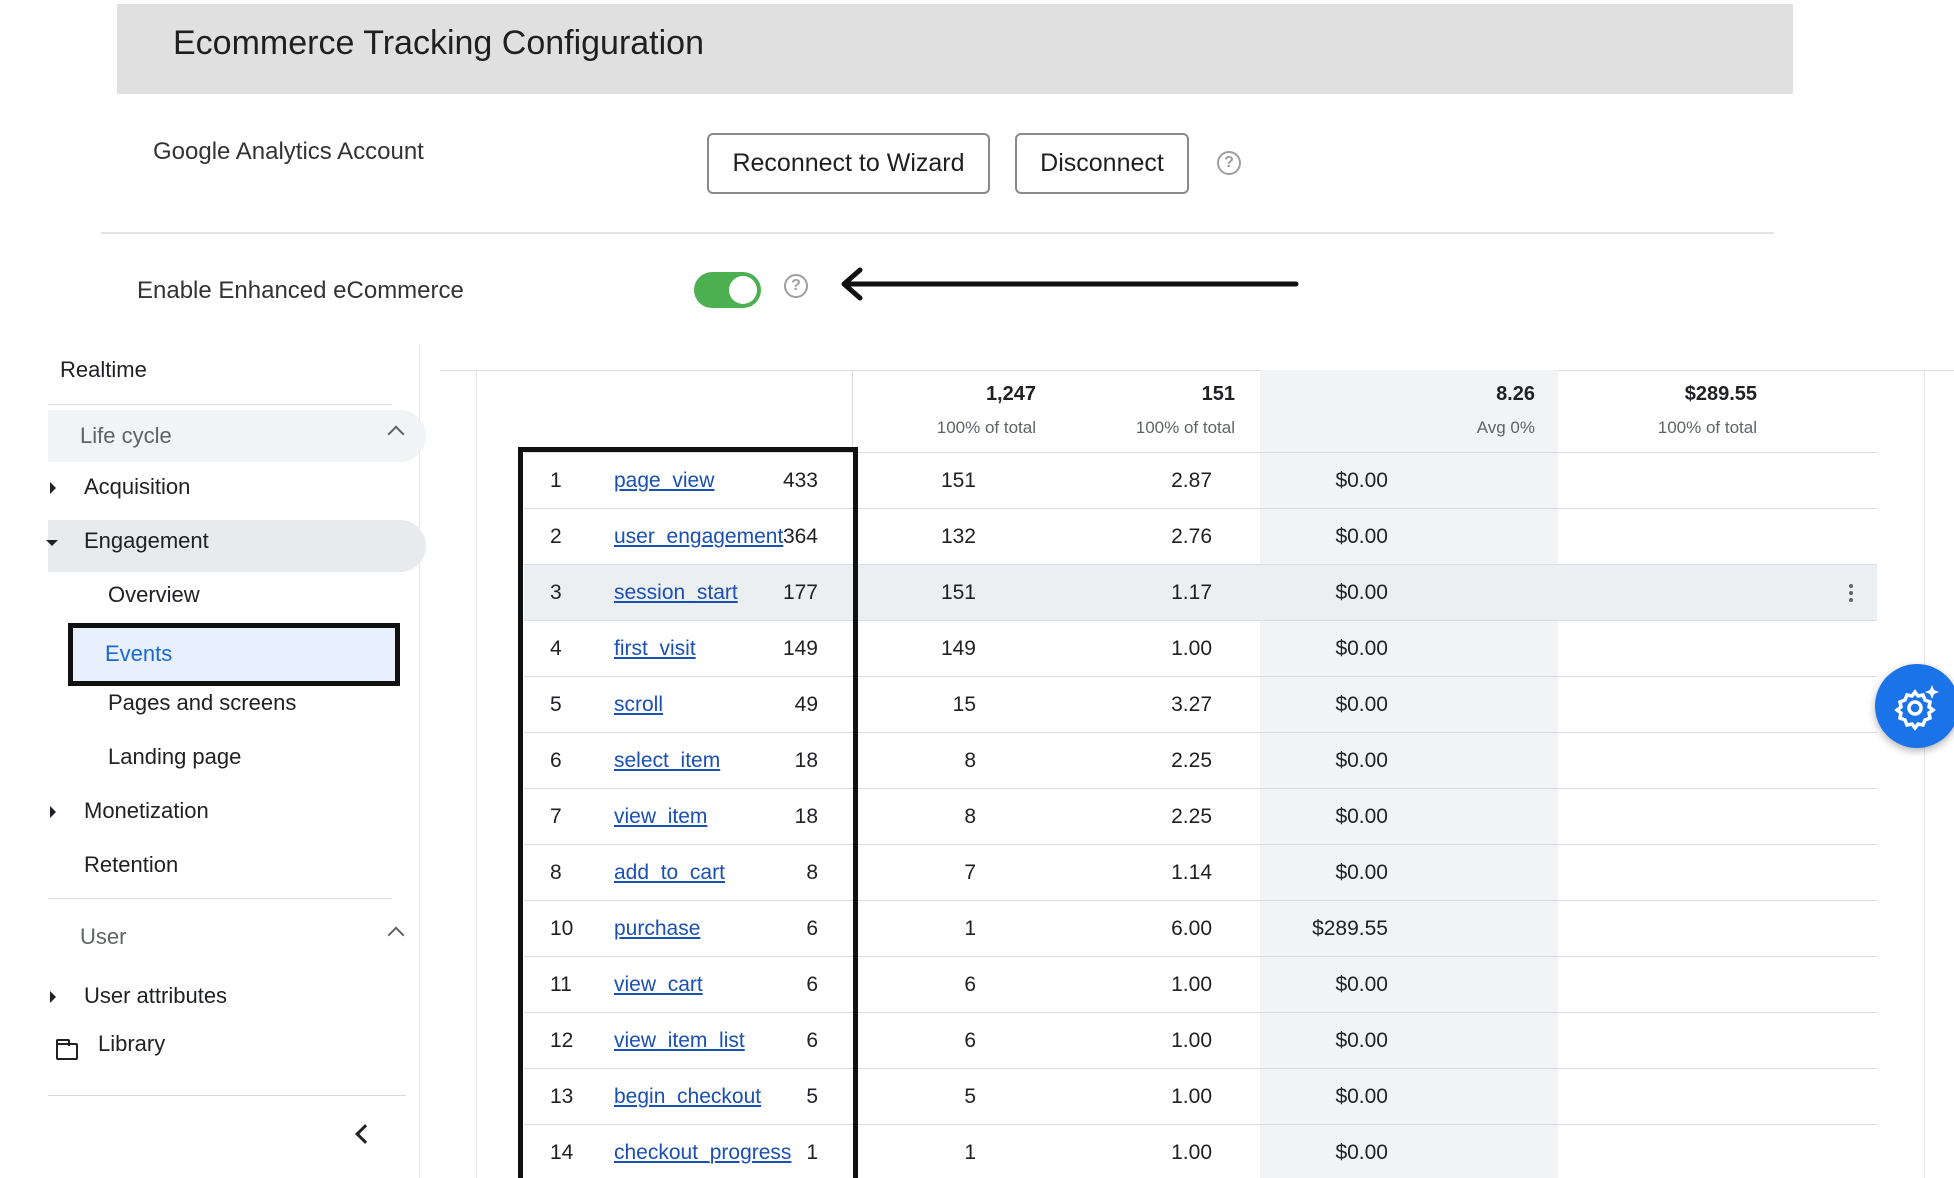  I want to click on section-label: User, so click(103, 936).